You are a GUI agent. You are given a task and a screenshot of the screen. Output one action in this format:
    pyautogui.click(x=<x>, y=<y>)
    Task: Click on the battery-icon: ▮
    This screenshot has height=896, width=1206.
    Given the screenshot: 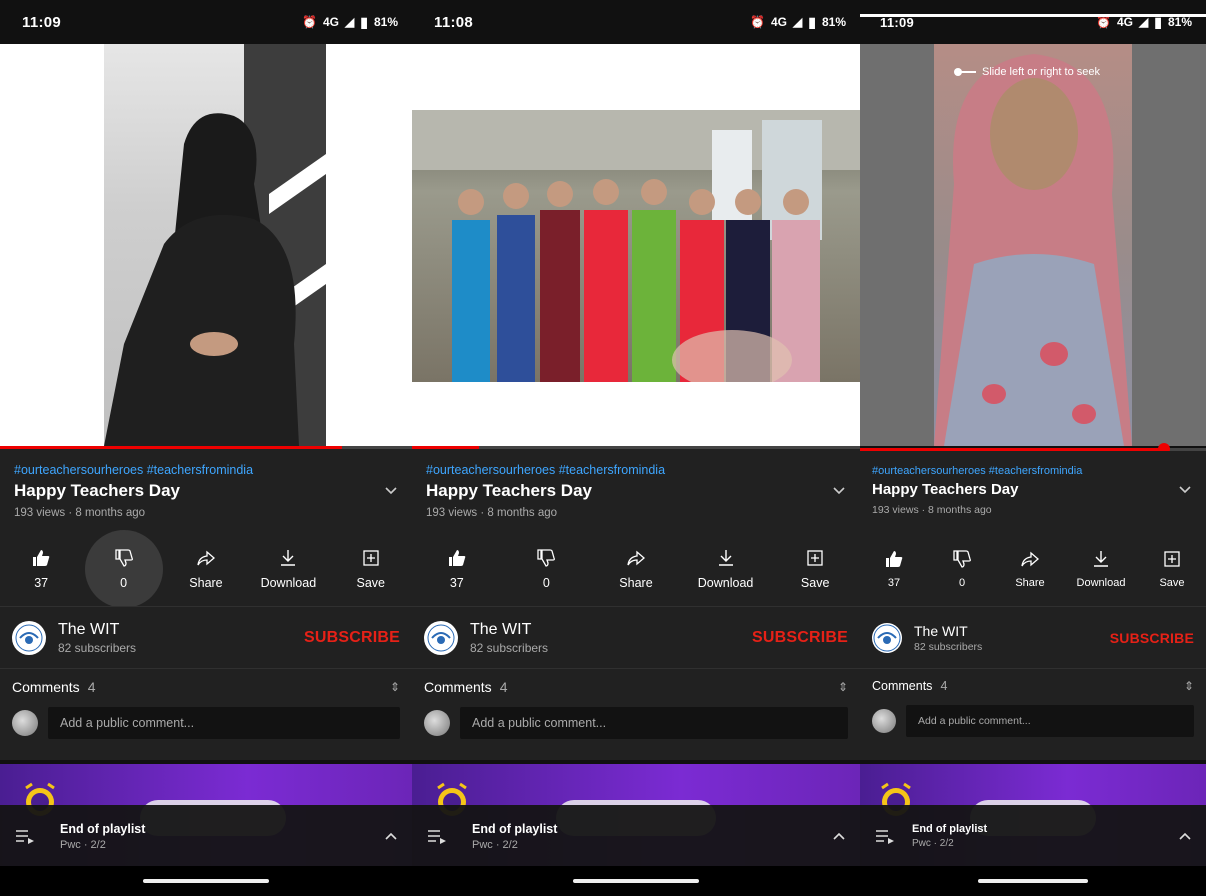 What is the action you would take?
    pyautogui.click(x=364, y=21)
    